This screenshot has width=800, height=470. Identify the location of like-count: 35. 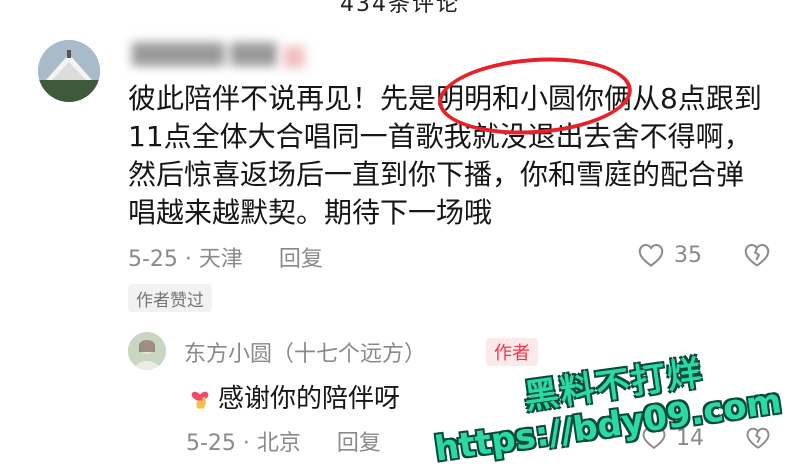
(688, 255).